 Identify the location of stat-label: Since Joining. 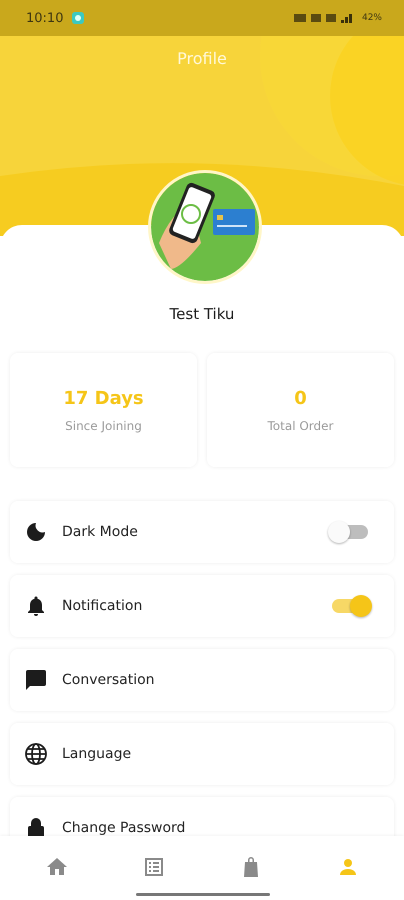
(103, 425).